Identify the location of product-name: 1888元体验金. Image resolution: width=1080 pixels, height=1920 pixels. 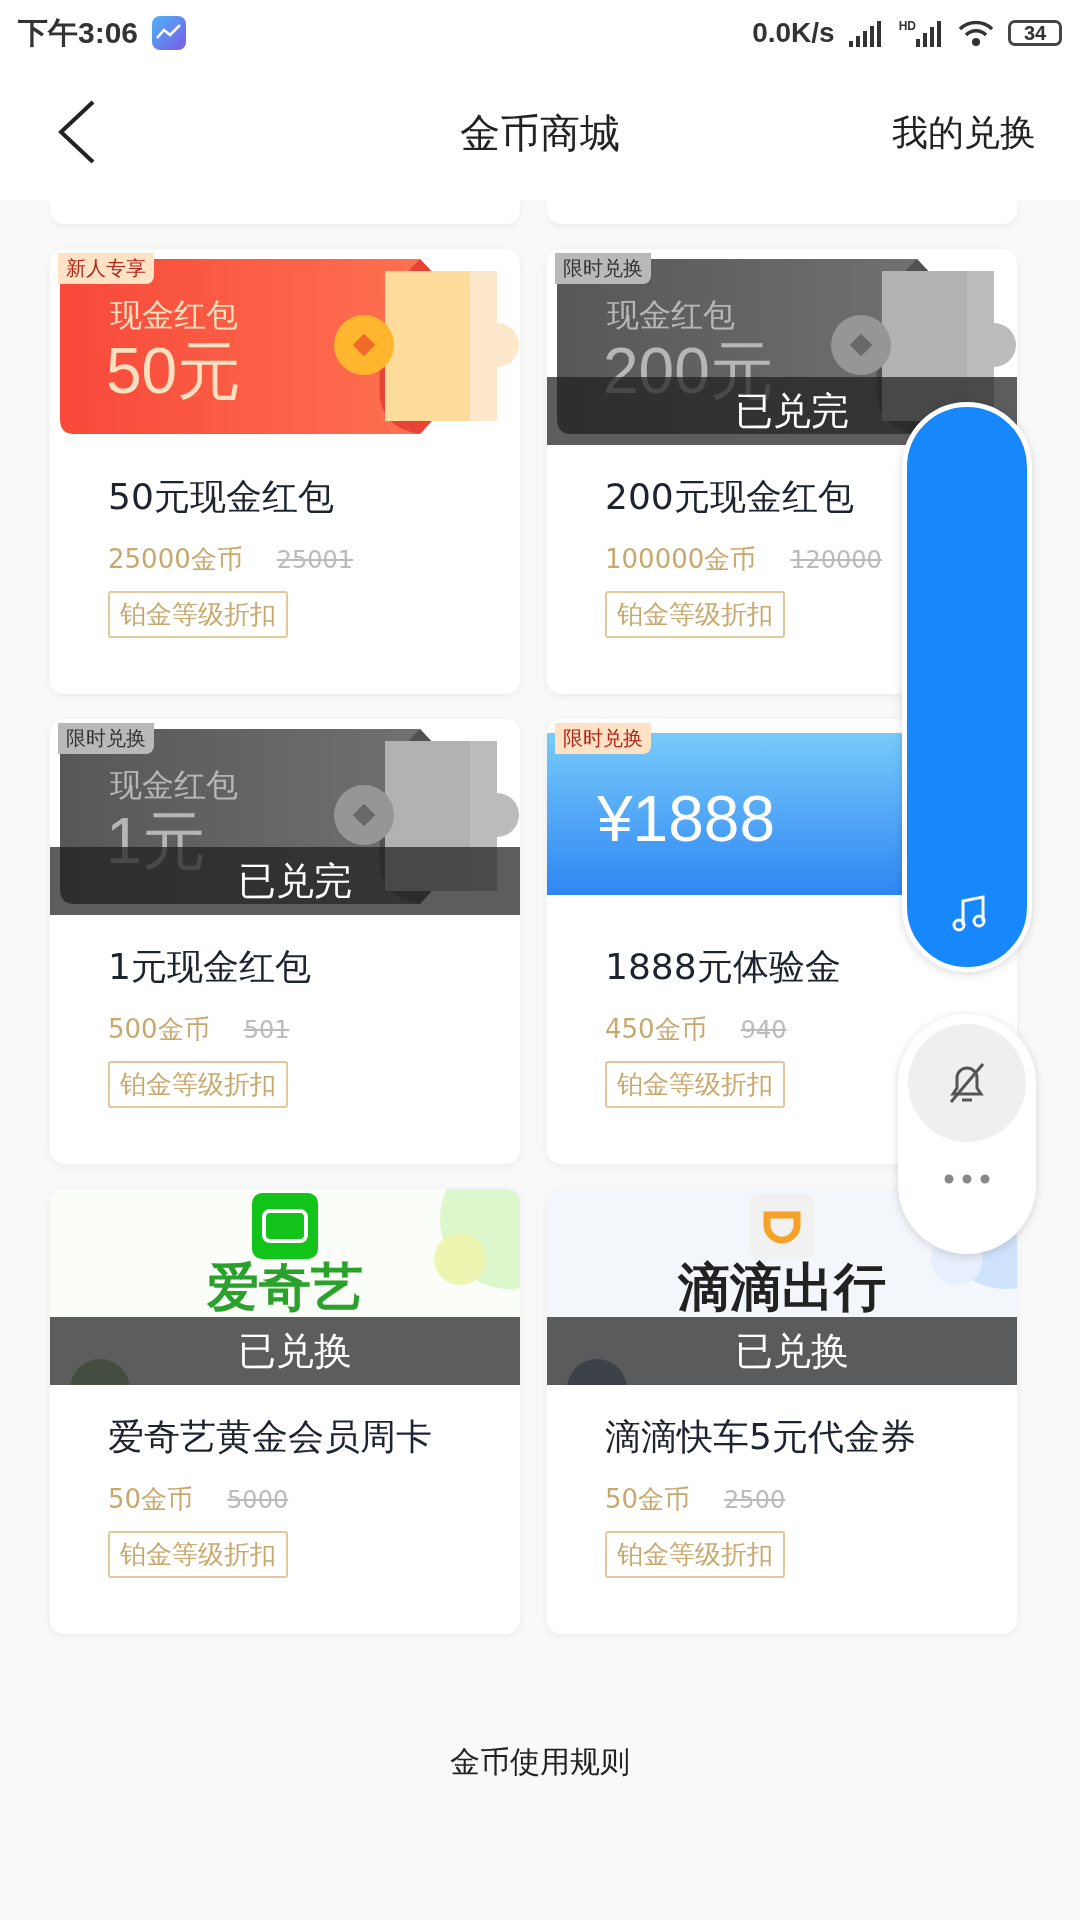
(723, 967).